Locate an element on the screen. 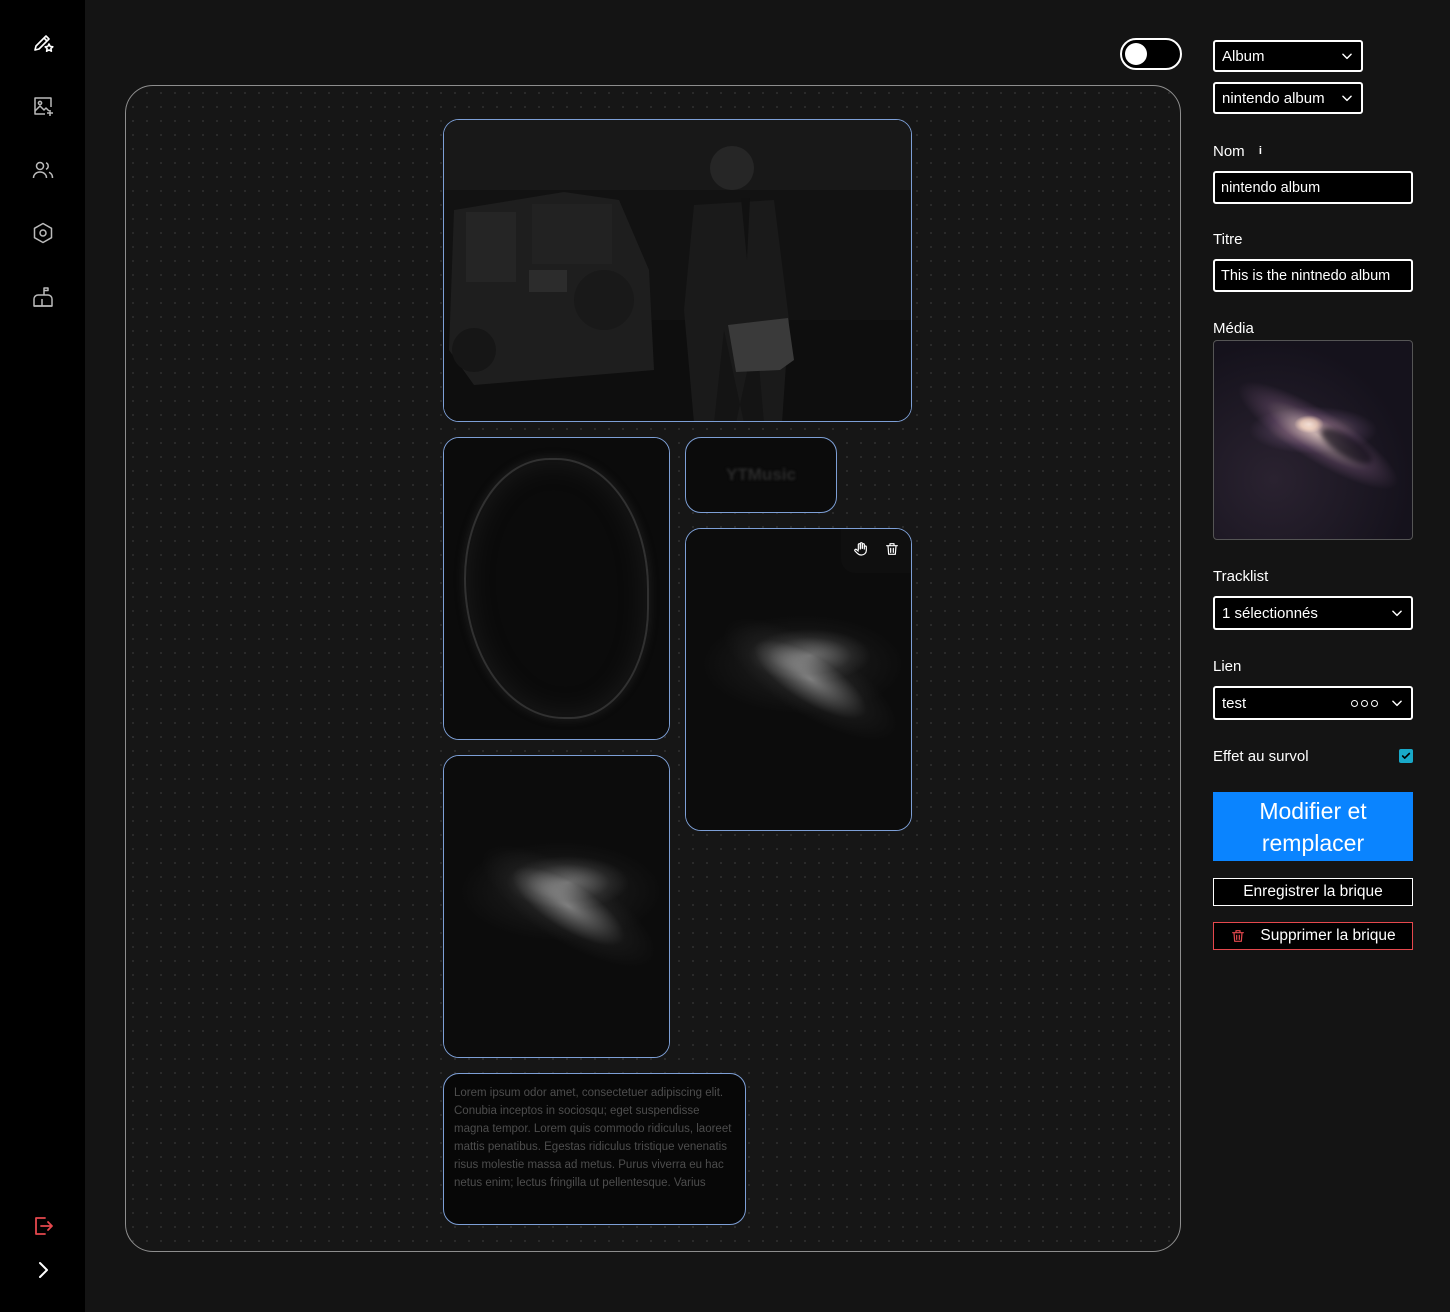  titre-label: Titre is located at coordinates (1228, 239).